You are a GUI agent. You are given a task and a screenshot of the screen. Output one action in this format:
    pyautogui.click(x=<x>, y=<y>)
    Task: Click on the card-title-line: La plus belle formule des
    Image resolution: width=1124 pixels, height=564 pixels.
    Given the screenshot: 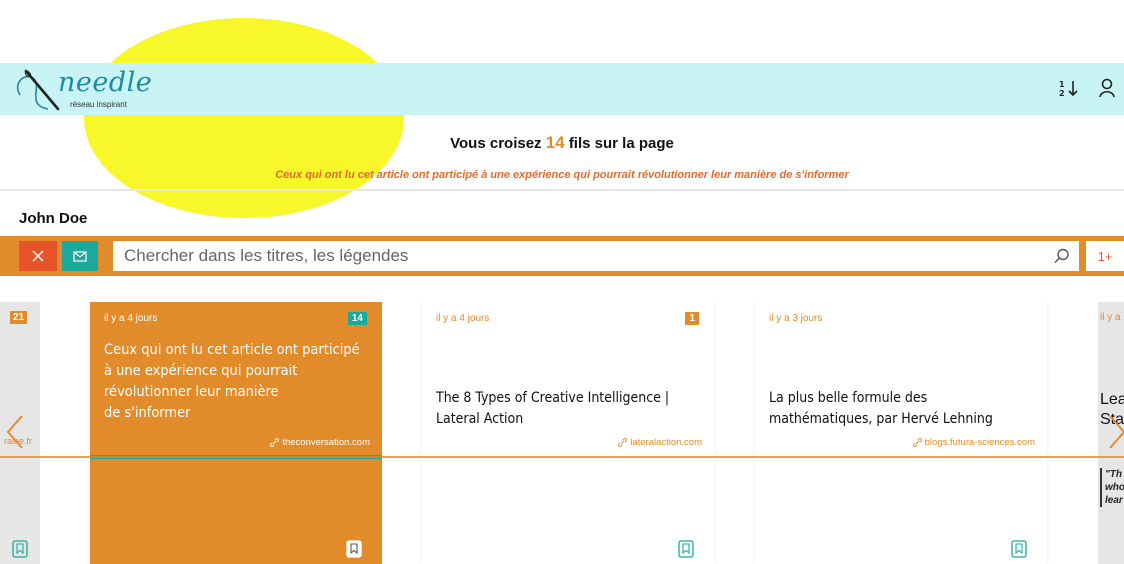 What is the action you would take?
    pyautogui.click(x=848, y=398)
    